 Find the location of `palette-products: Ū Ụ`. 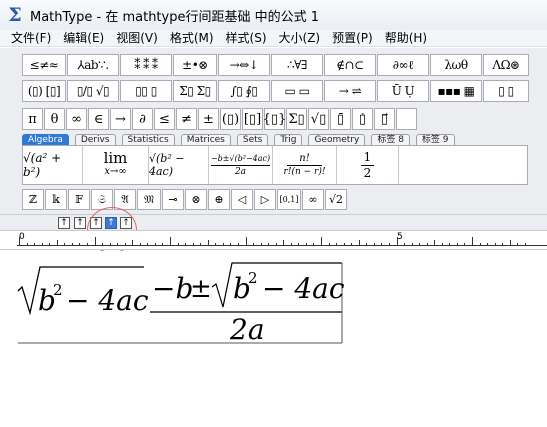

palette-products: Ū Ụ is located at coordinates (403, 91).